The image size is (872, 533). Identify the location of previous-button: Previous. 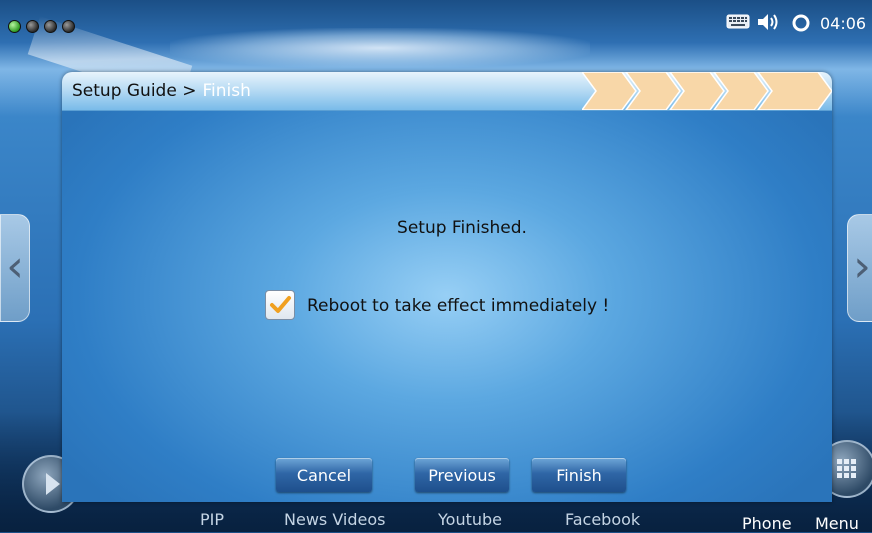
(462, 475).